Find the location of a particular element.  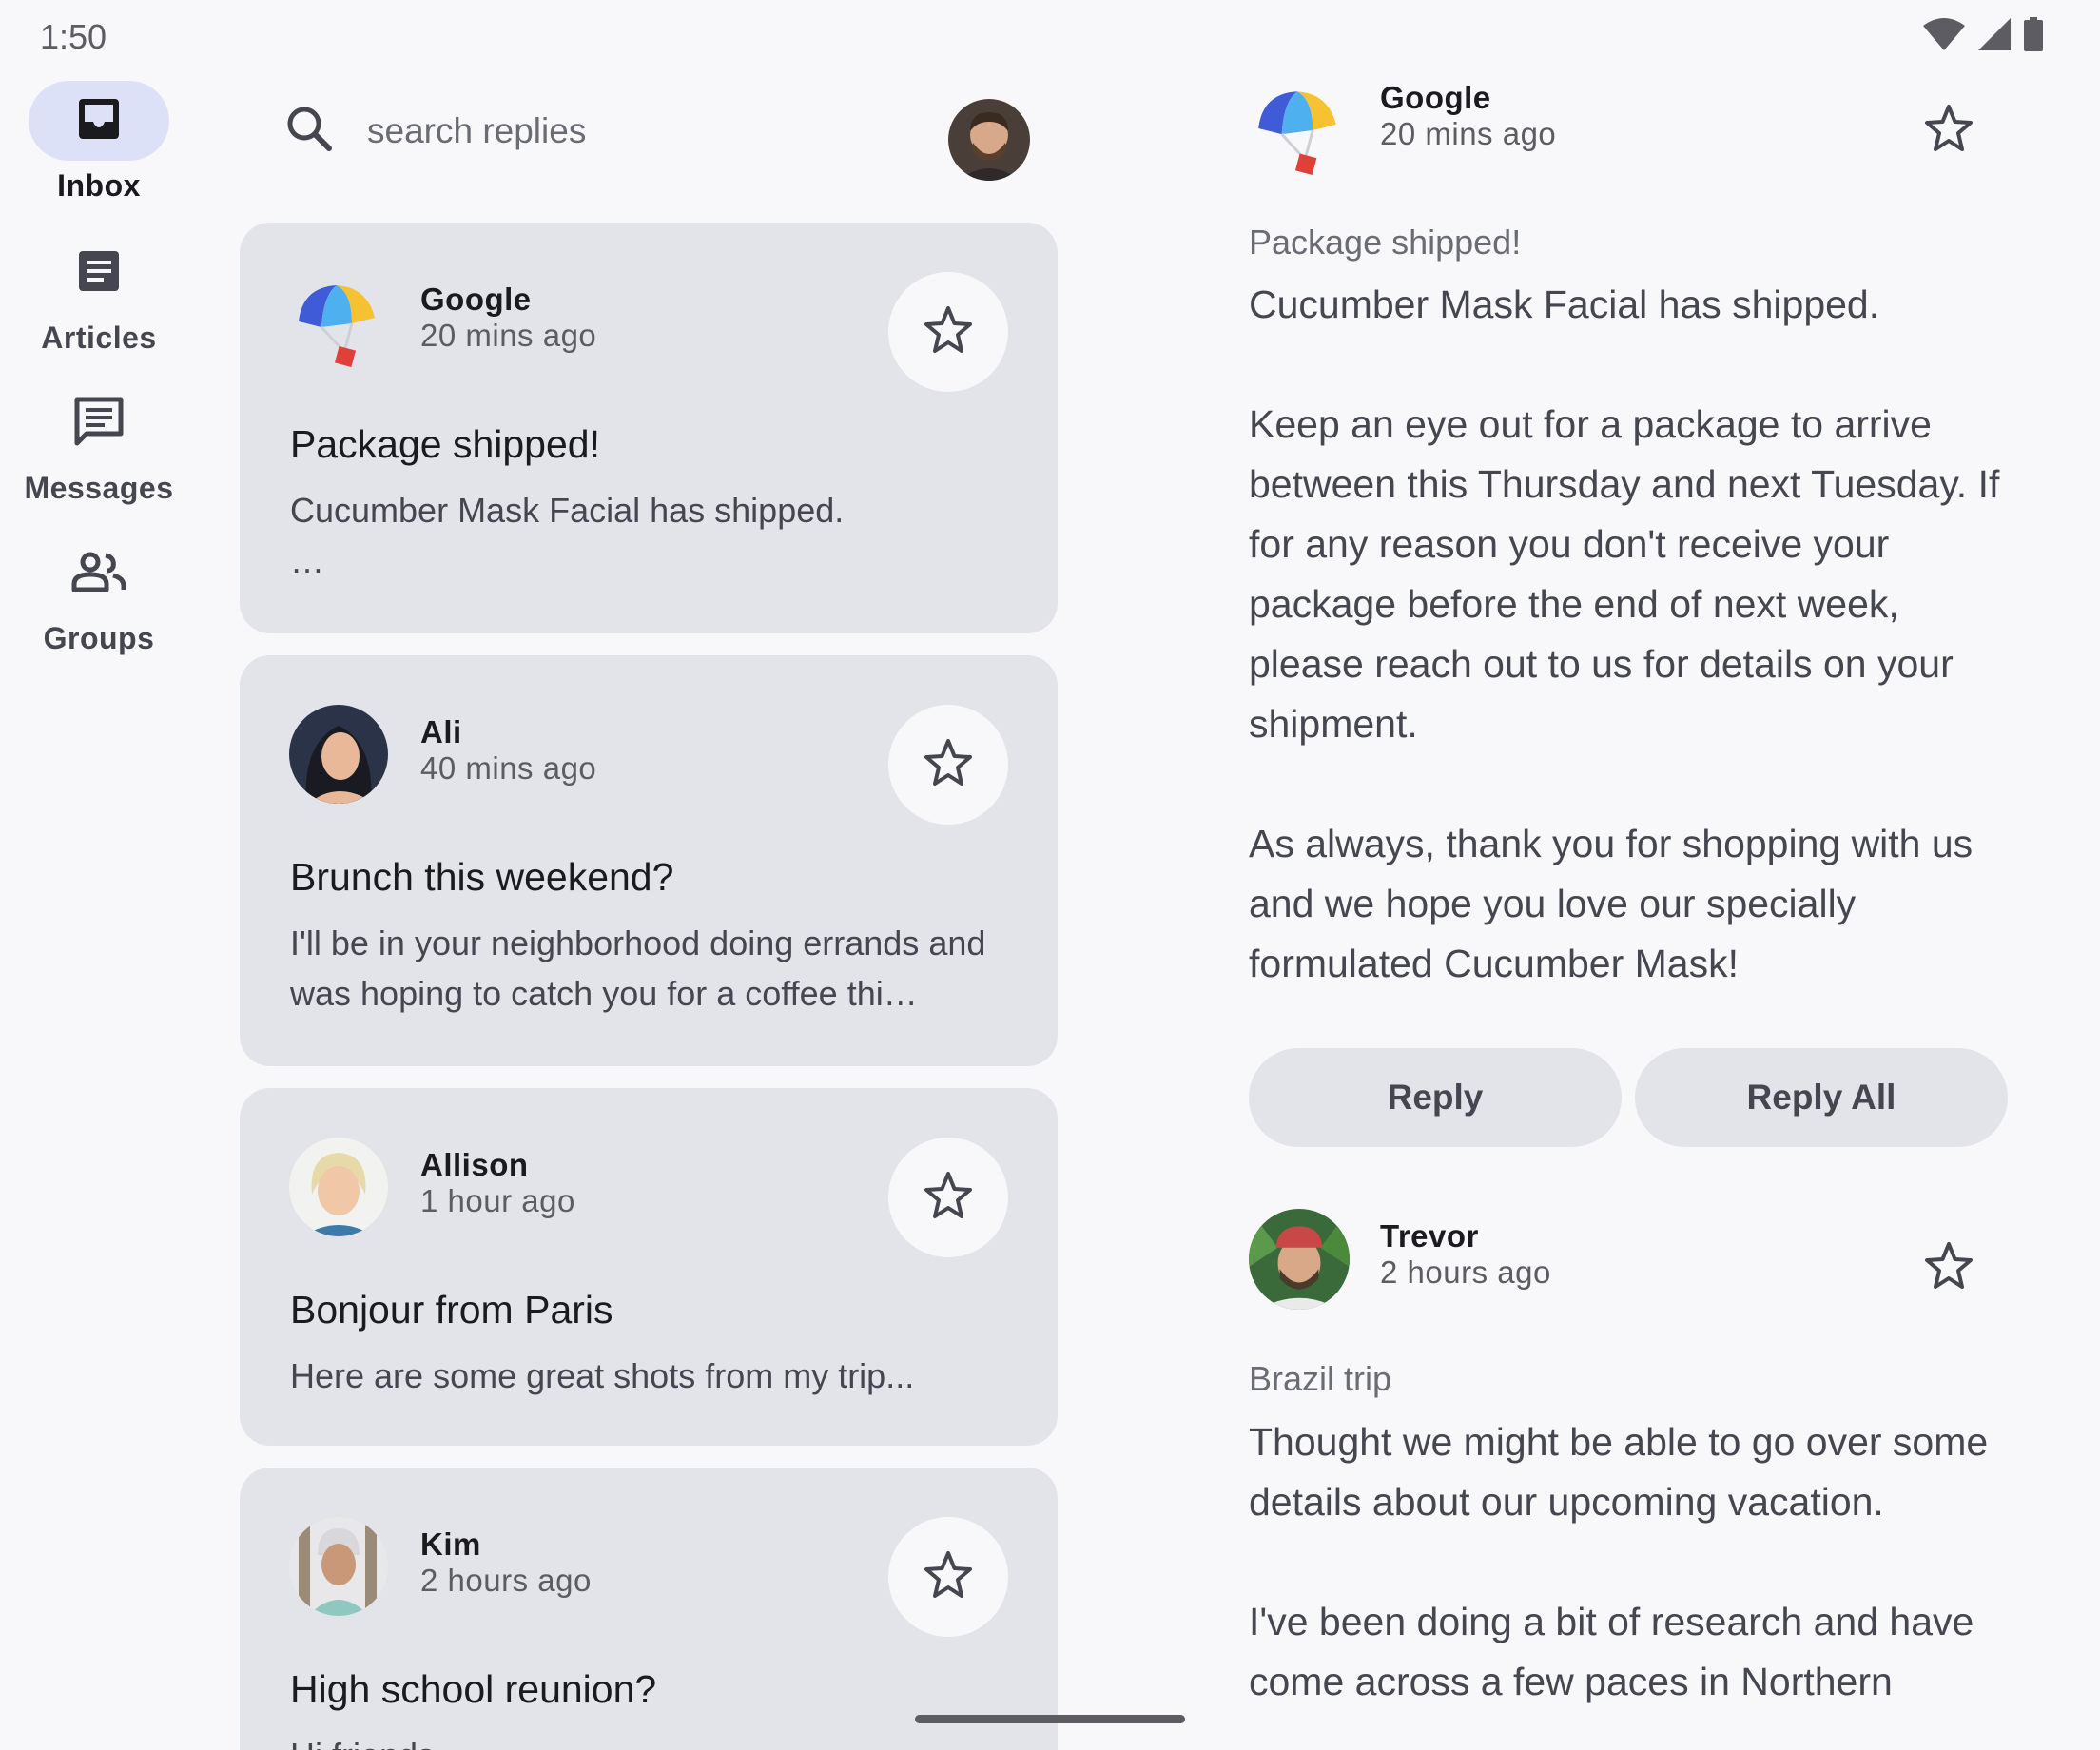

search-input: search replies is located at coordinates (476, 131).